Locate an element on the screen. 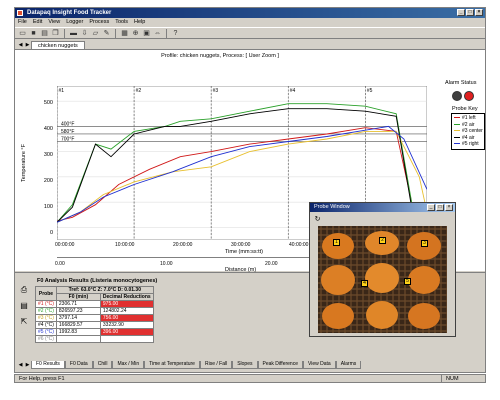 The height and width of the screenshot is (400, 500). x-axis-label: Time (mm:ss:tt) is located at coordinates (244, 252).